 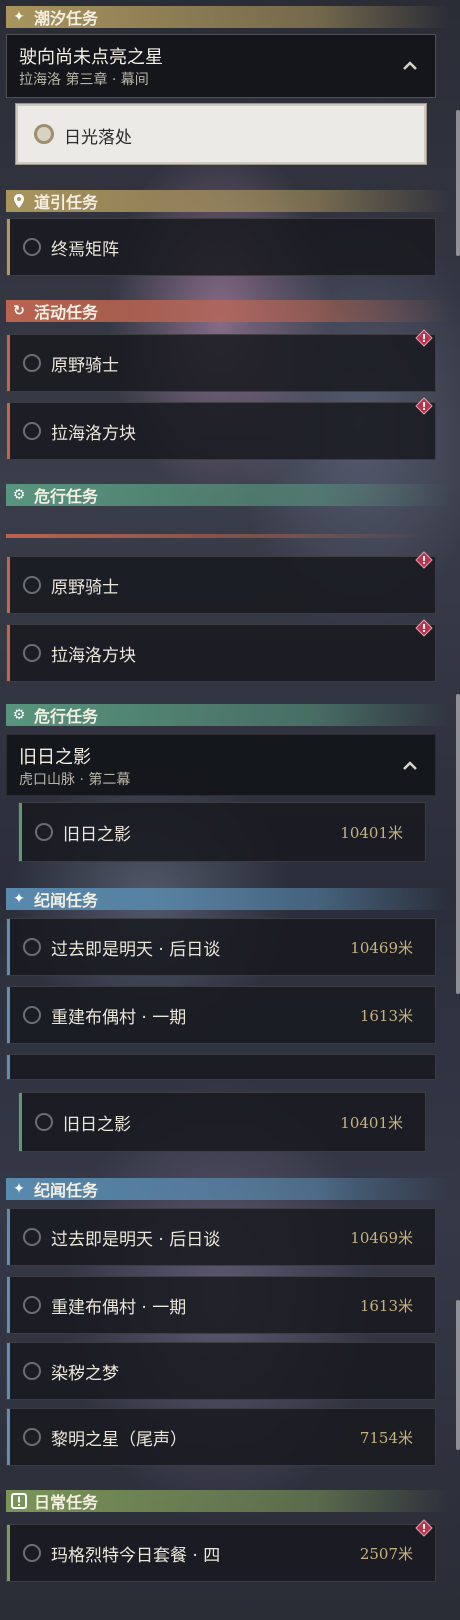 What do you see at coordinates (19, 311) in the screenshot?
I see `refresh-flag-icon: ↻` at bounding box center [19, 311].